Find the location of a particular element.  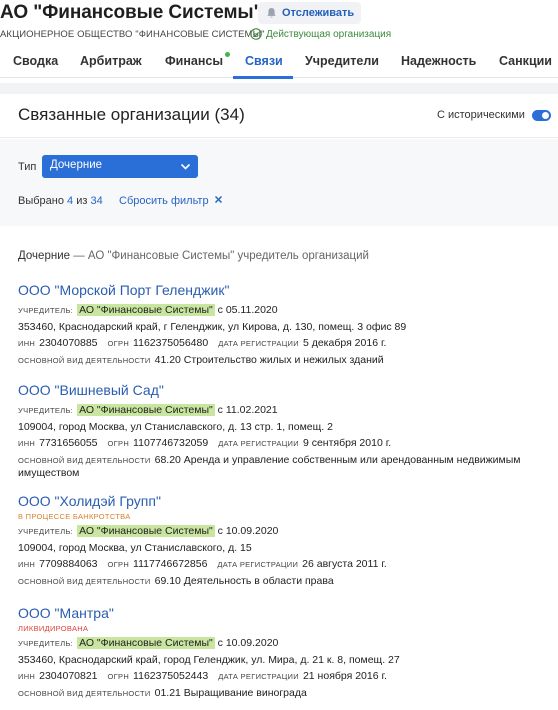

reset-filter-link: Сбросить фильтр is located at coordinates (171, 201).